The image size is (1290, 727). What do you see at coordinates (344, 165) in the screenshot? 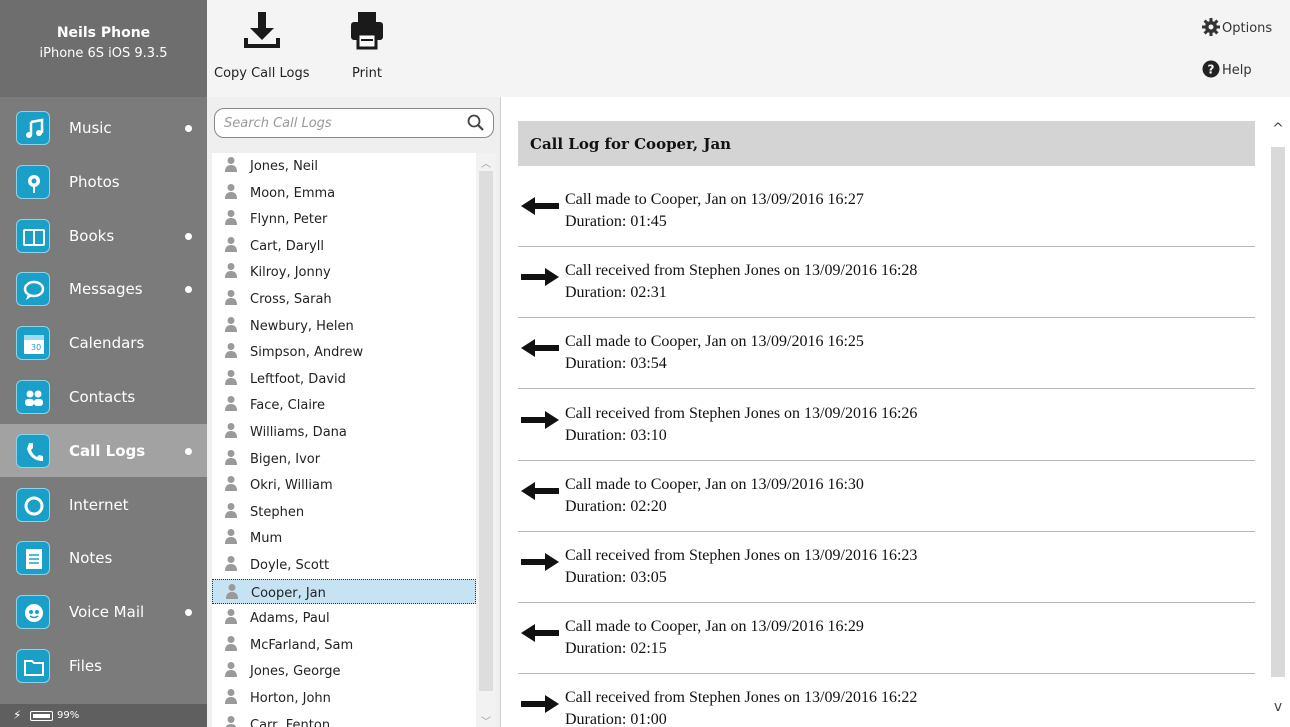
I see `contact-list-item: Jones, Neil` at bounding box center [344, 165].